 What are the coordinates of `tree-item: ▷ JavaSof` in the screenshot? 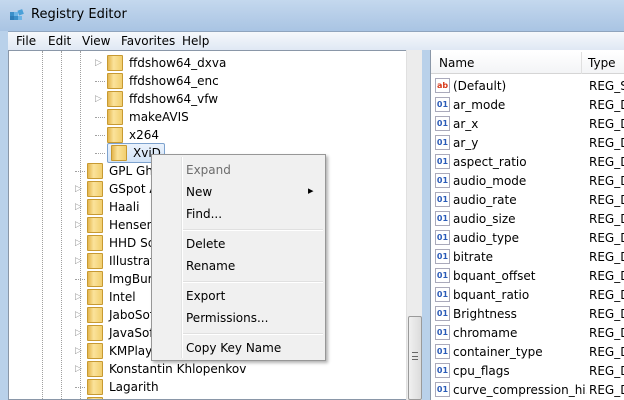 It's located at (114, 333).